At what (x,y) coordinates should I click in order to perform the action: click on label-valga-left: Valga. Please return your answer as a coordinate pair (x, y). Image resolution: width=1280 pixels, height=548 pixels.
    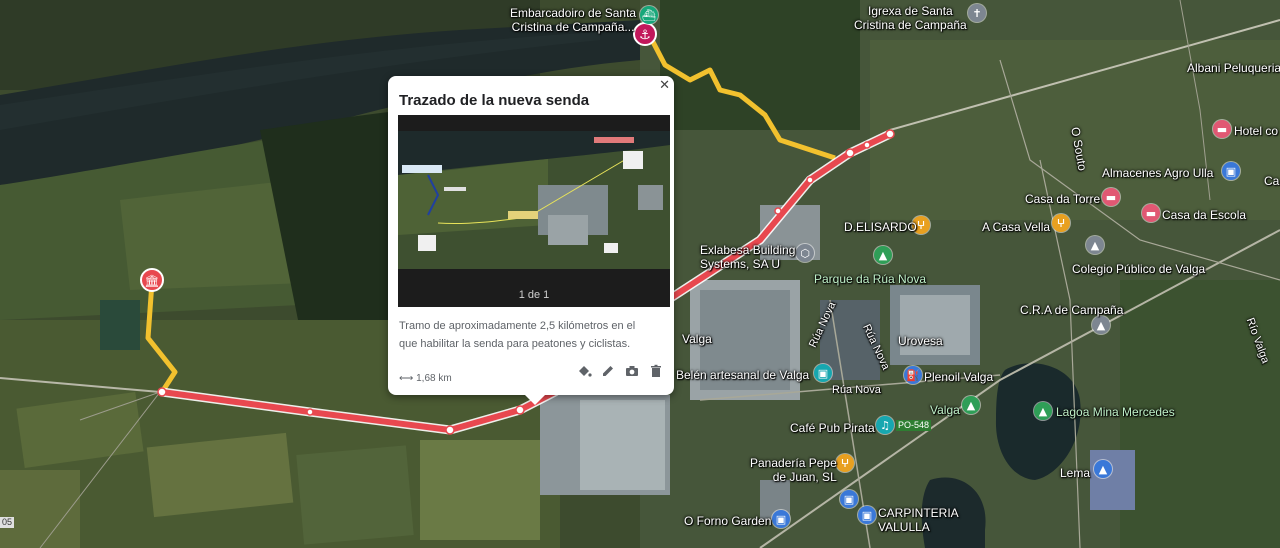
    Looking at the image, I should click on (697, 339).